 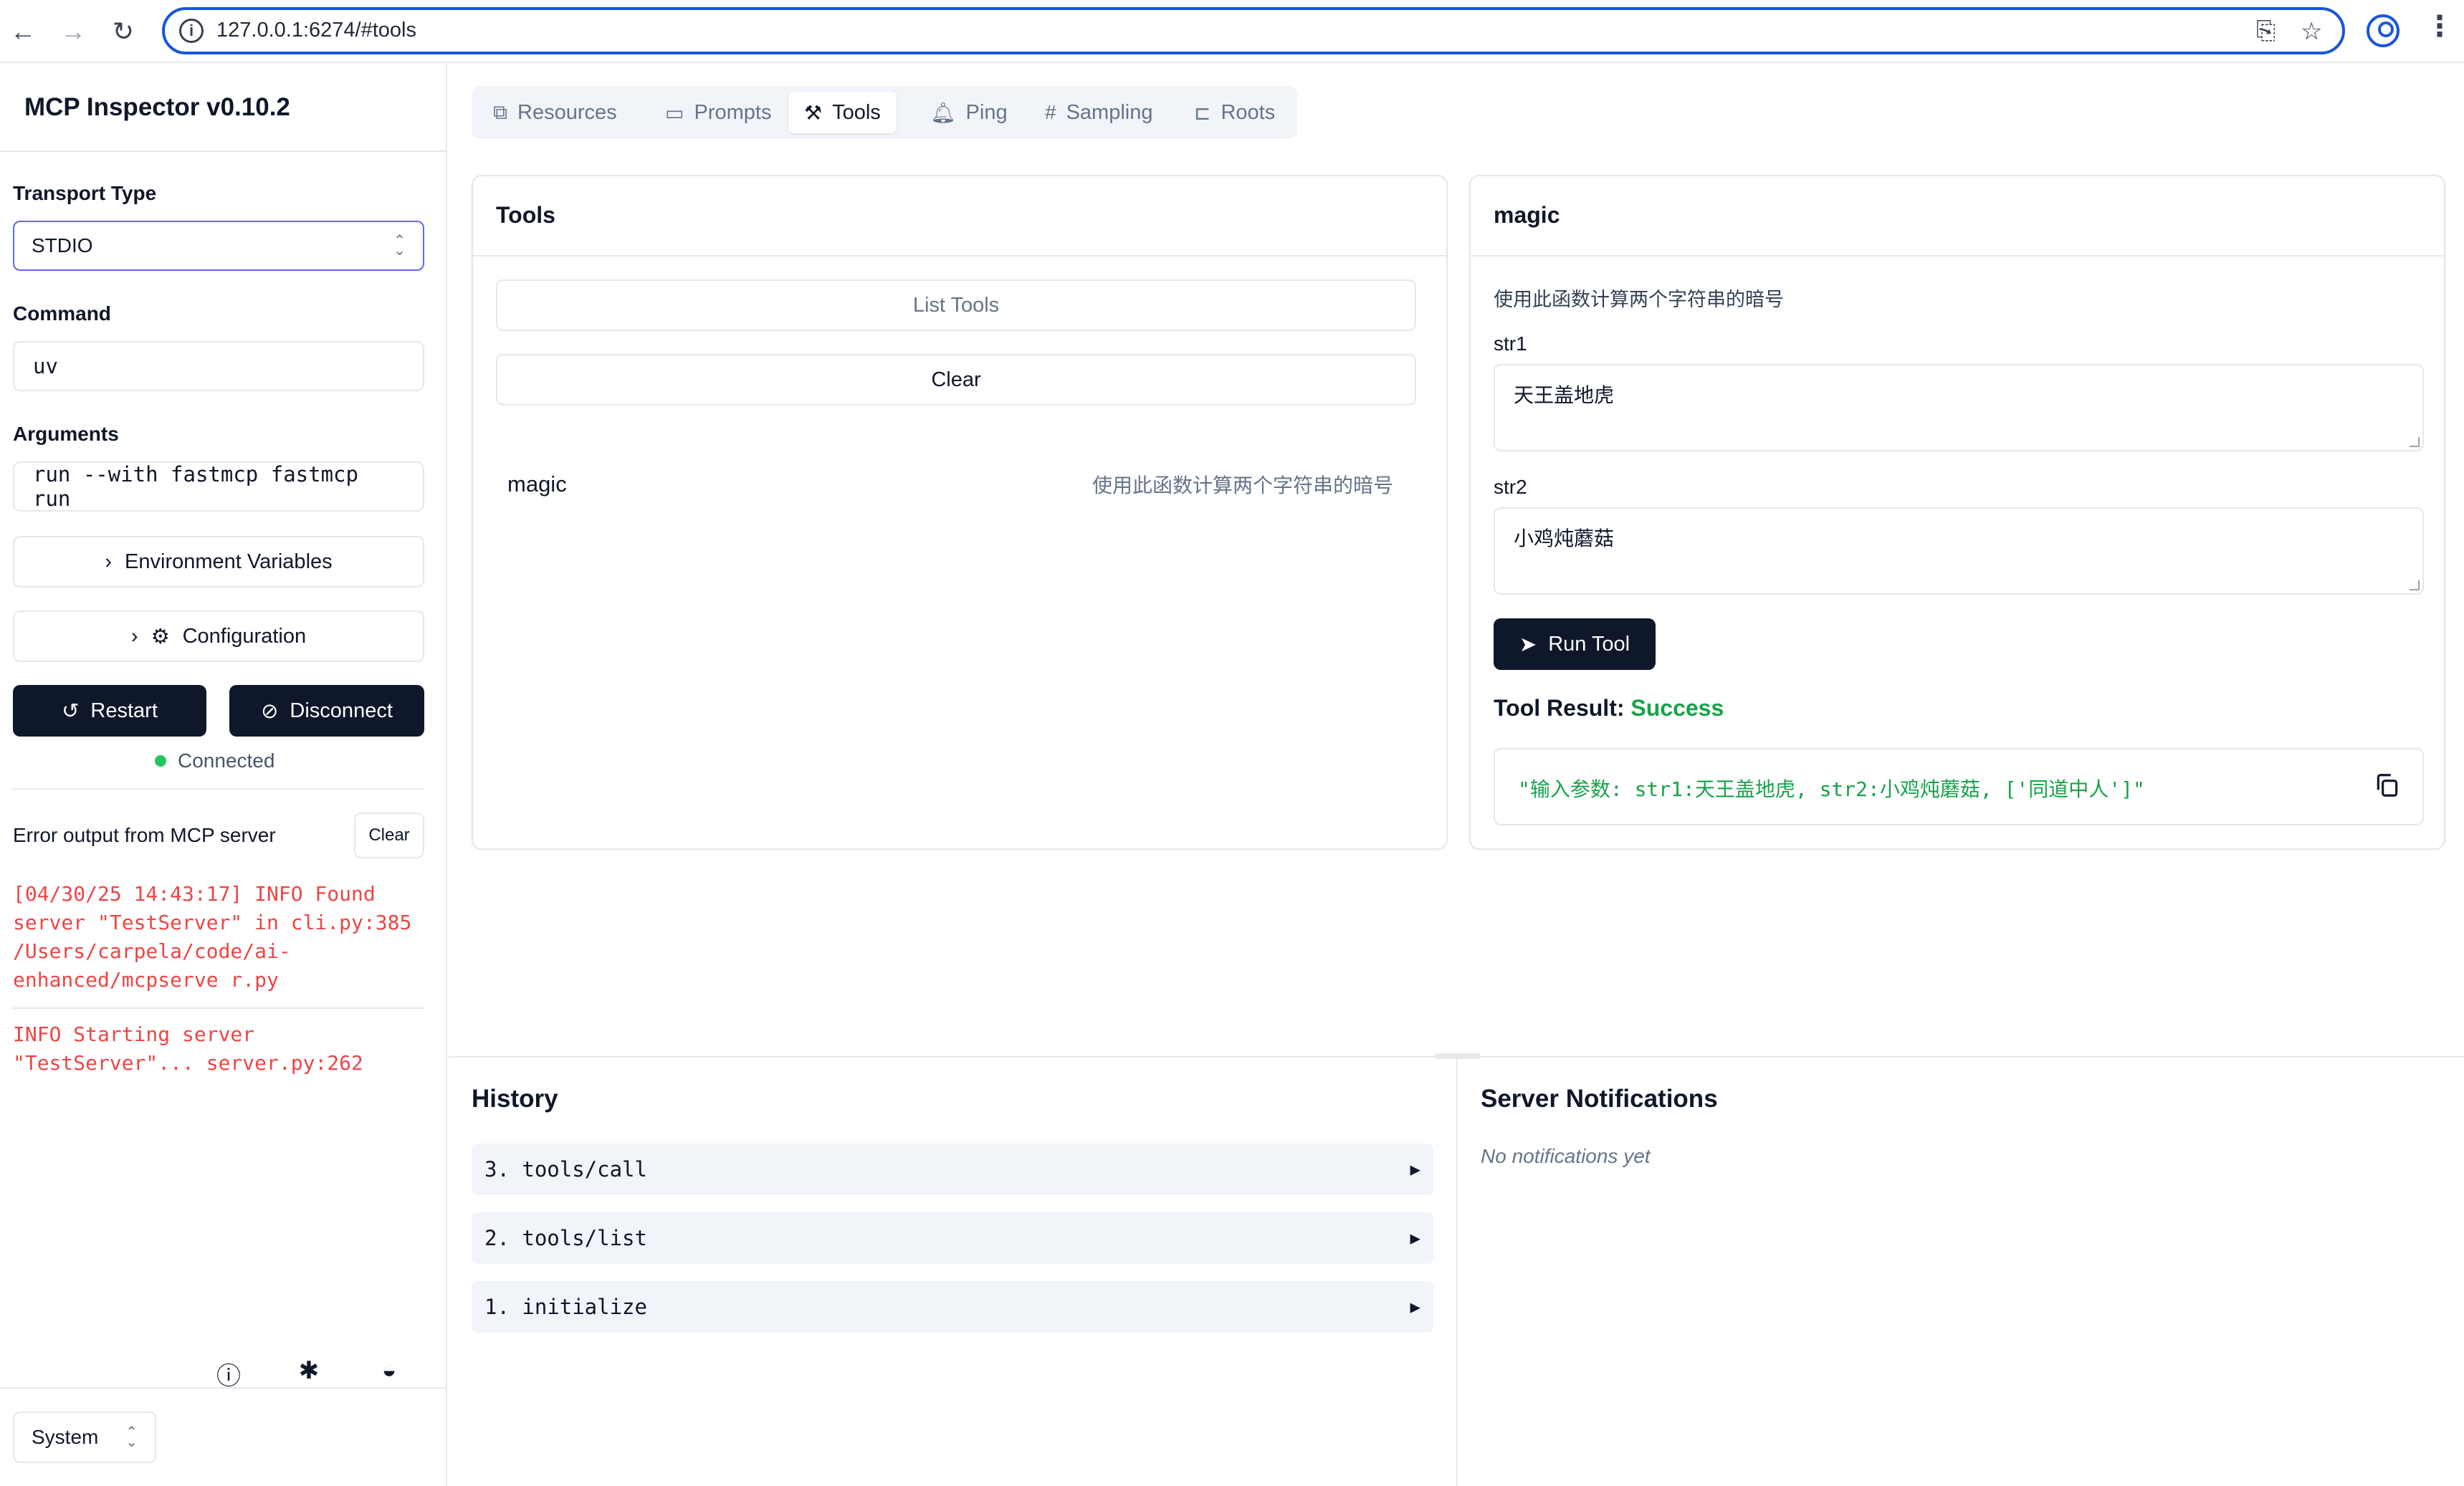 I want to click on command-label: Command, so click(x=62, y=313).